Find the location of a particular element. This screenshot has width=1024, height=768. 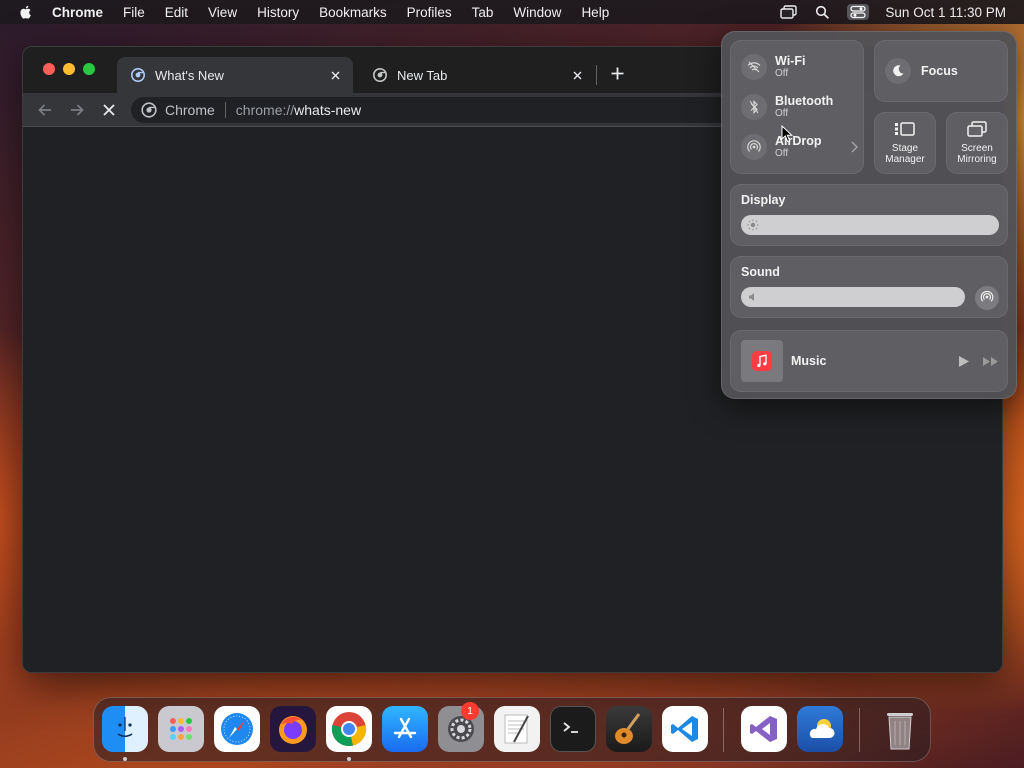

weather-icon is located at coordinates (820, 729).